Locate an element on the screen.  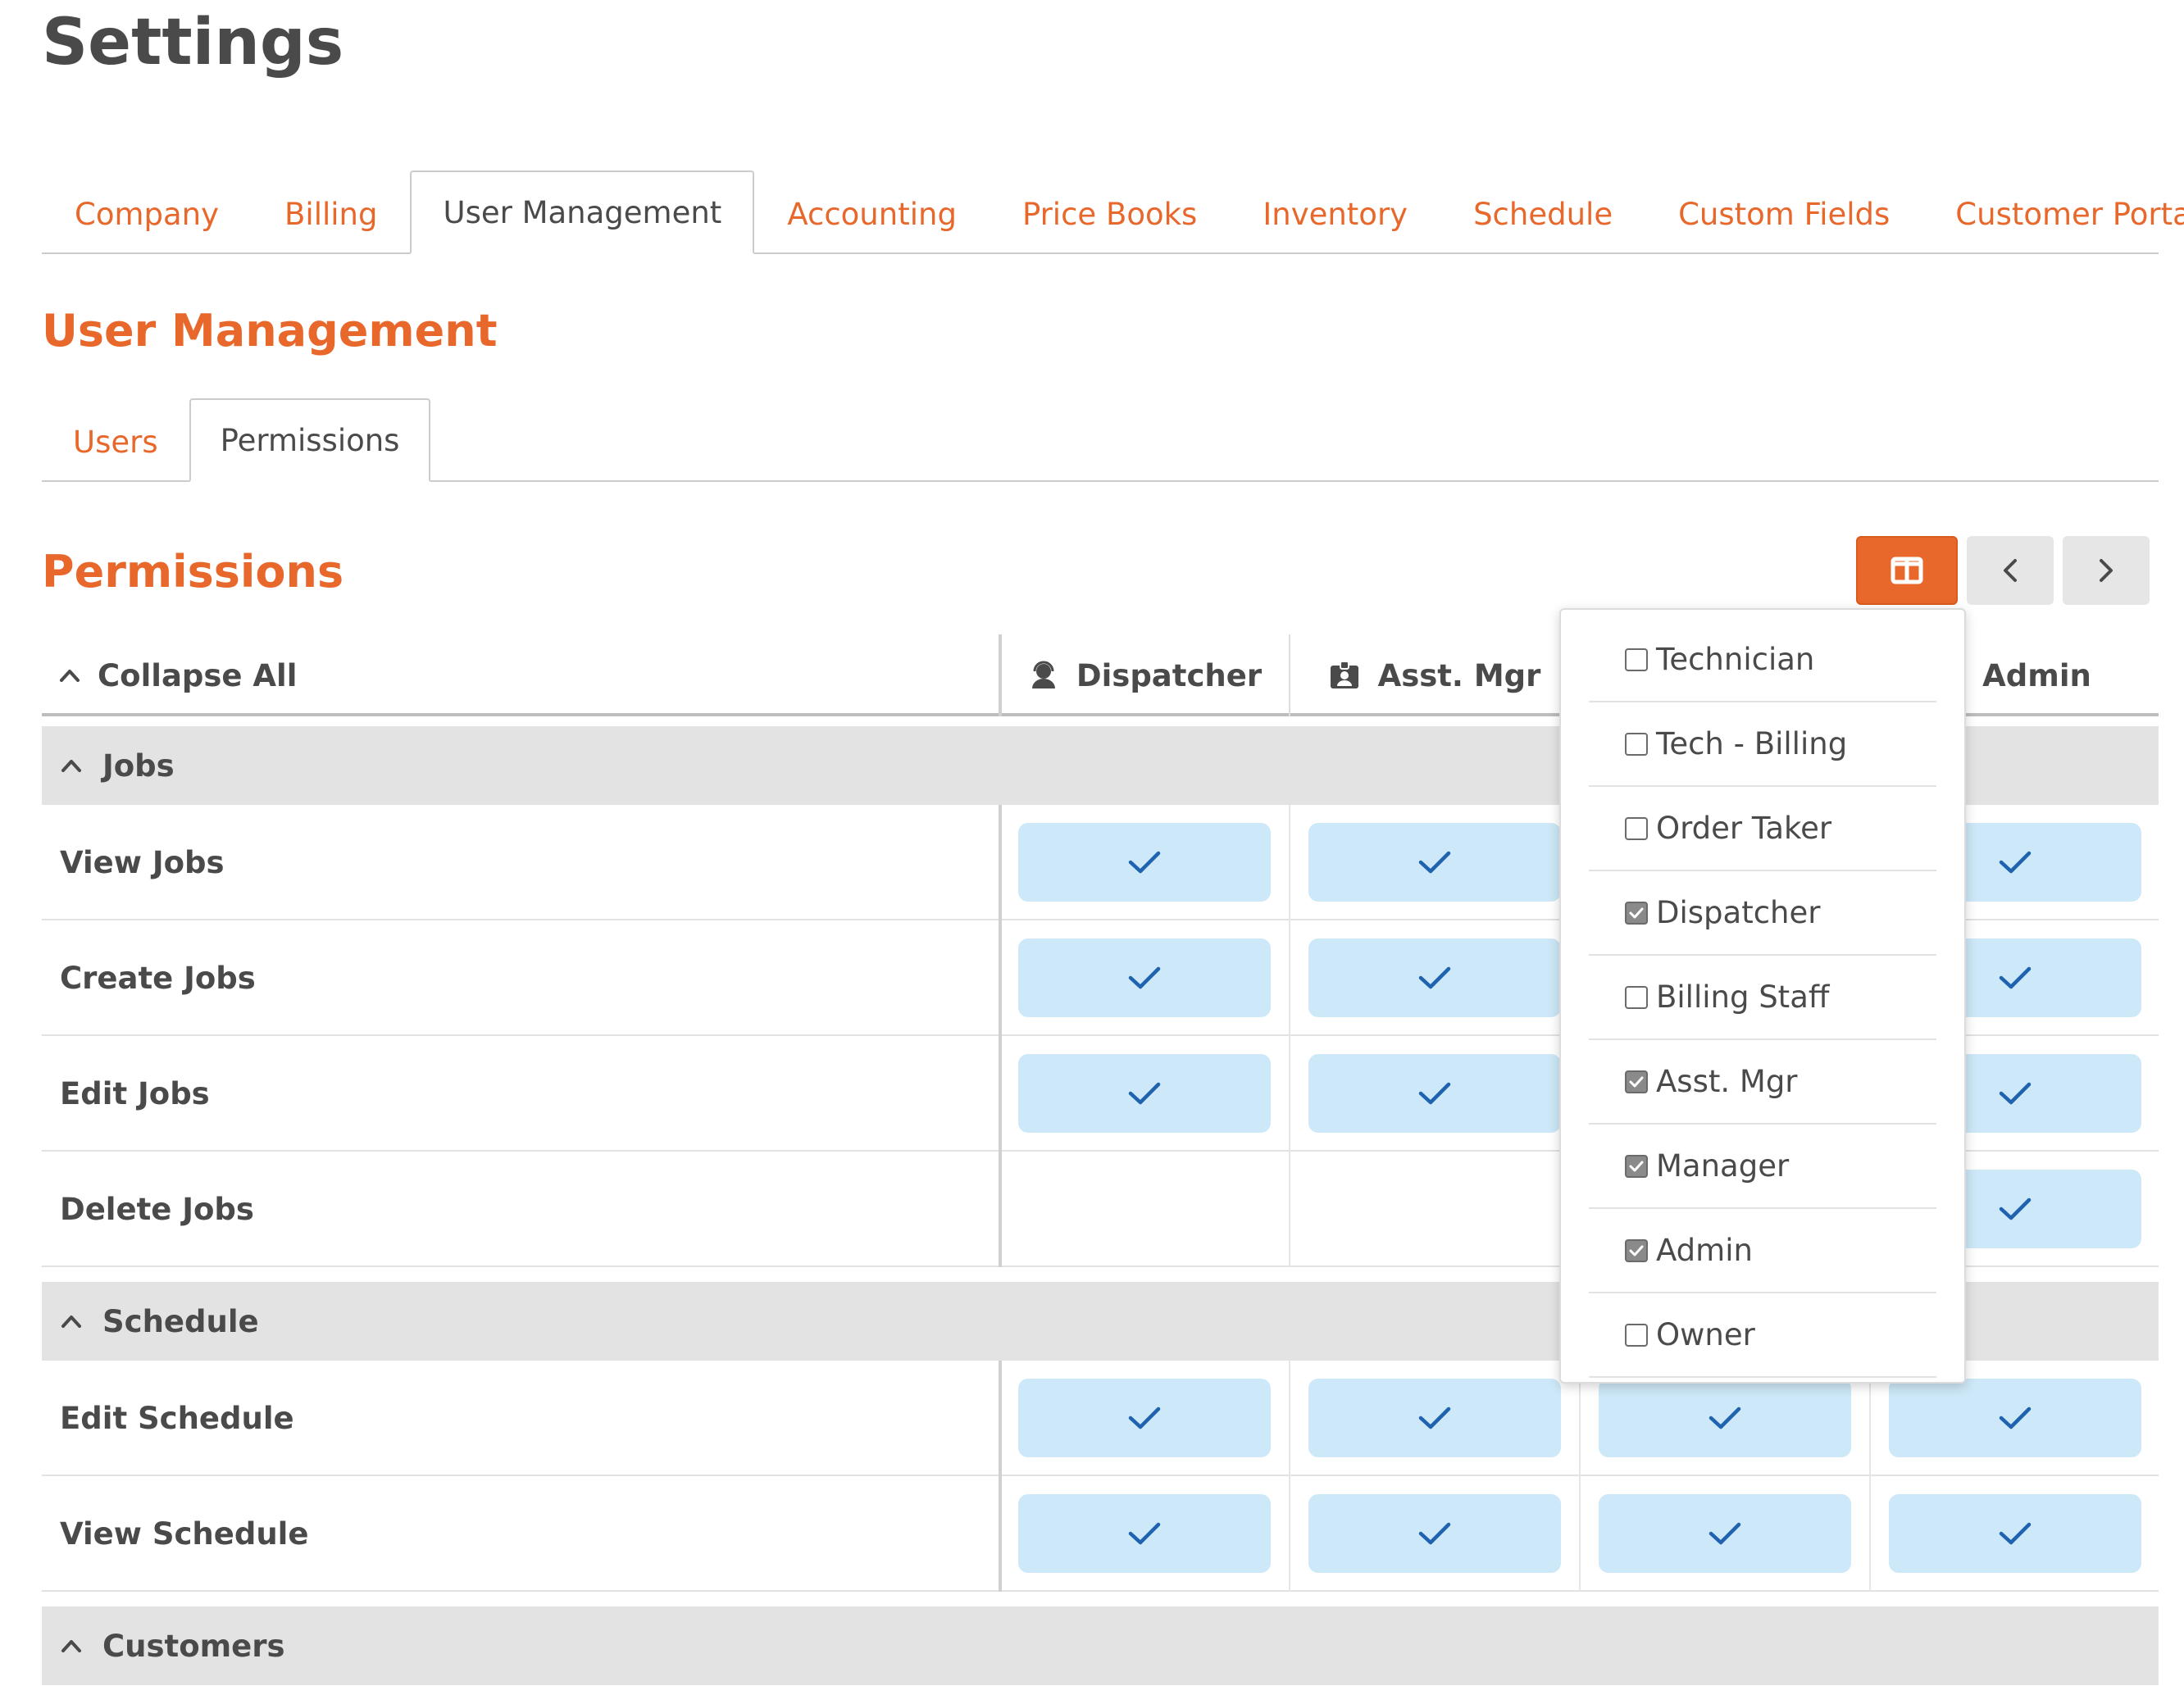
tab-custom-fields: Custom Fields is located at coordinates (1784, 213).